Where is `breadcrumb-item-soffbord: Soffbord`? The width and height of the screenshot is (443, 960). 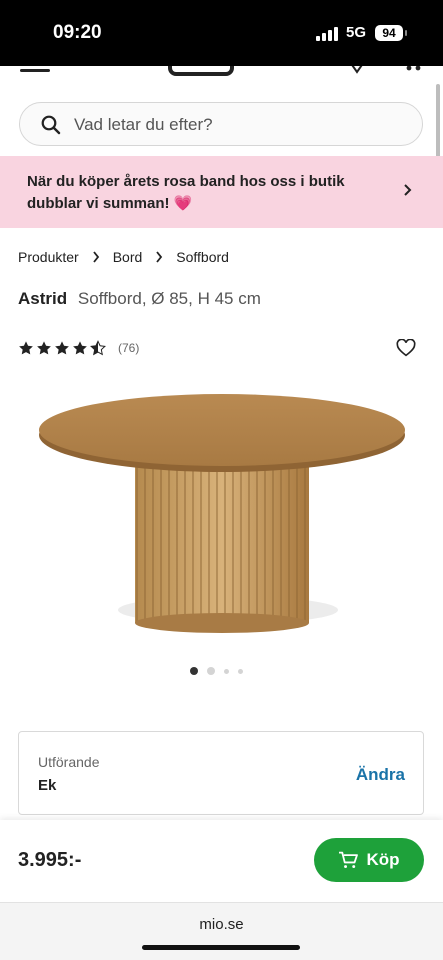 breadcrumb-item-soffbord: Soffbord is located at coordinates (202, 257).